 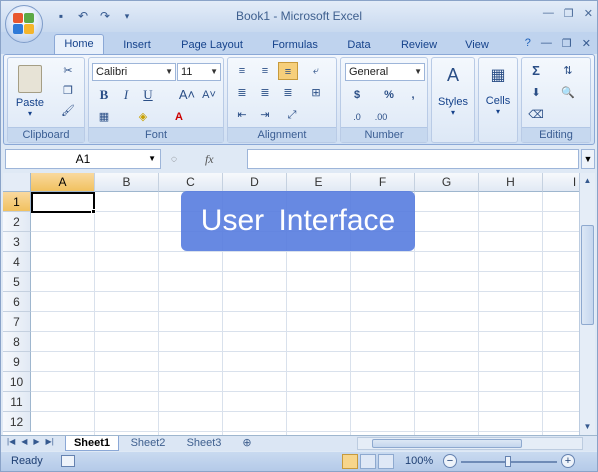 I want to click on font-size-combo: 11 ▼, so click(x=199, y=72).